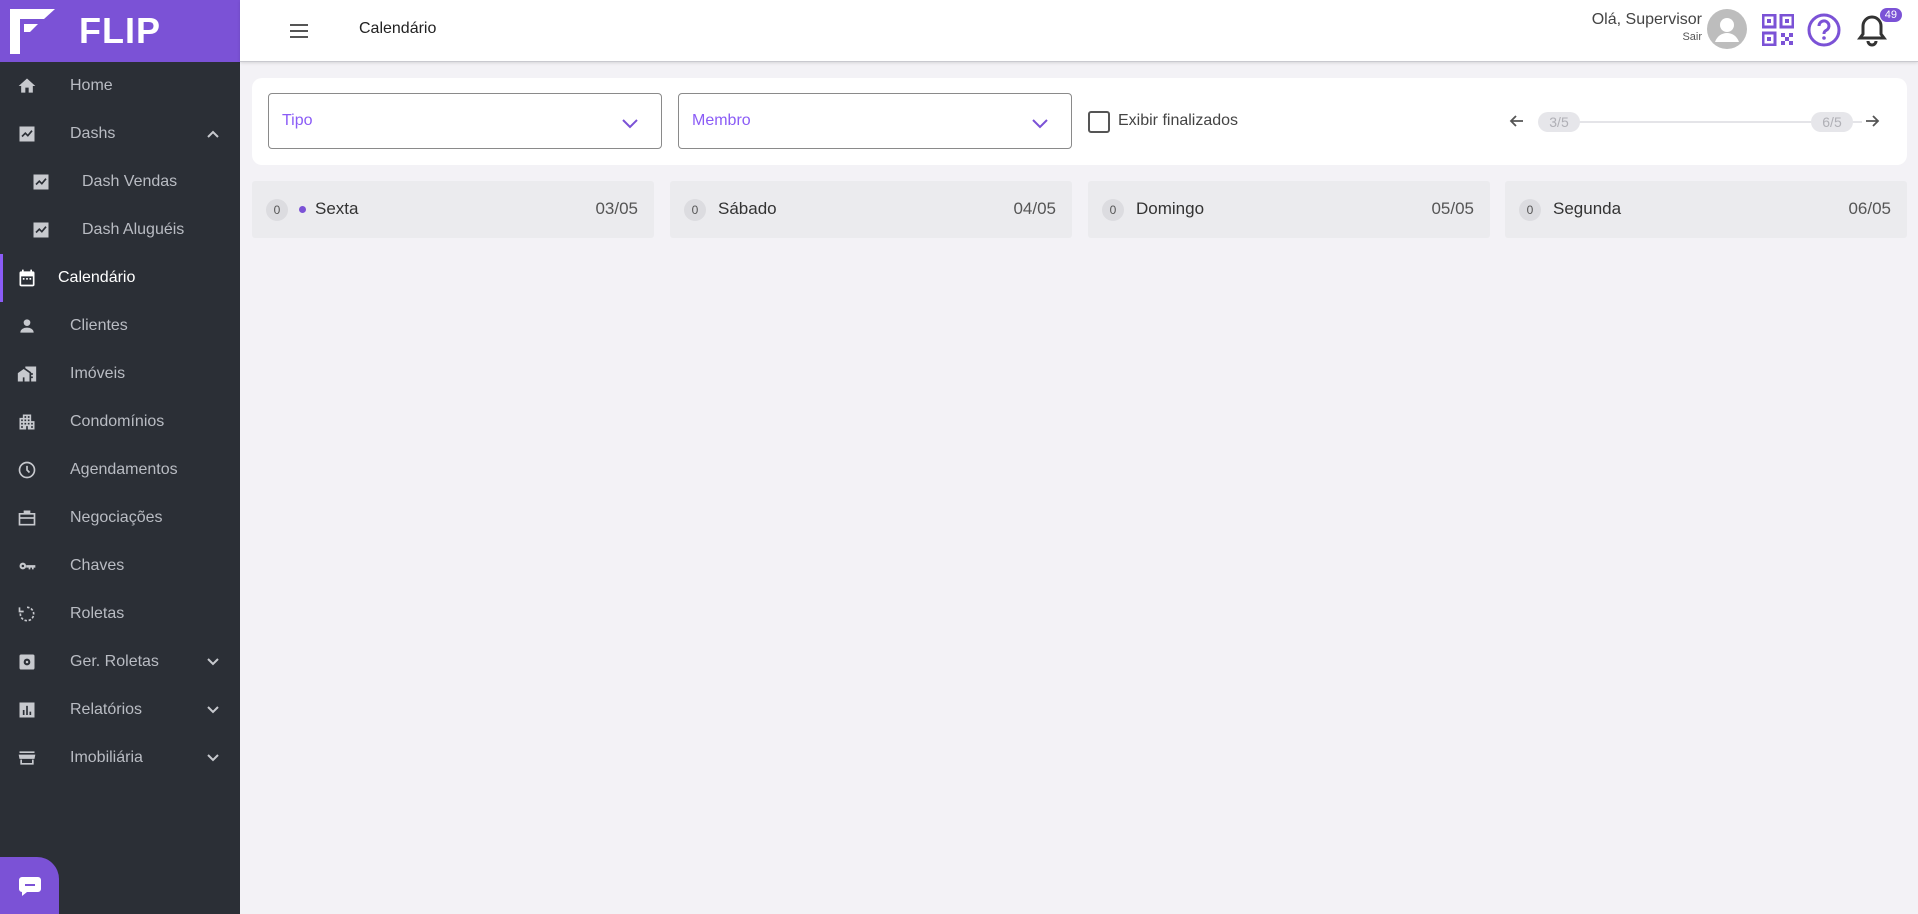  What do you see at coordinates (27, 518) in the screenshot?
I see `briefcase-icon` at bounding box center [27, 518].